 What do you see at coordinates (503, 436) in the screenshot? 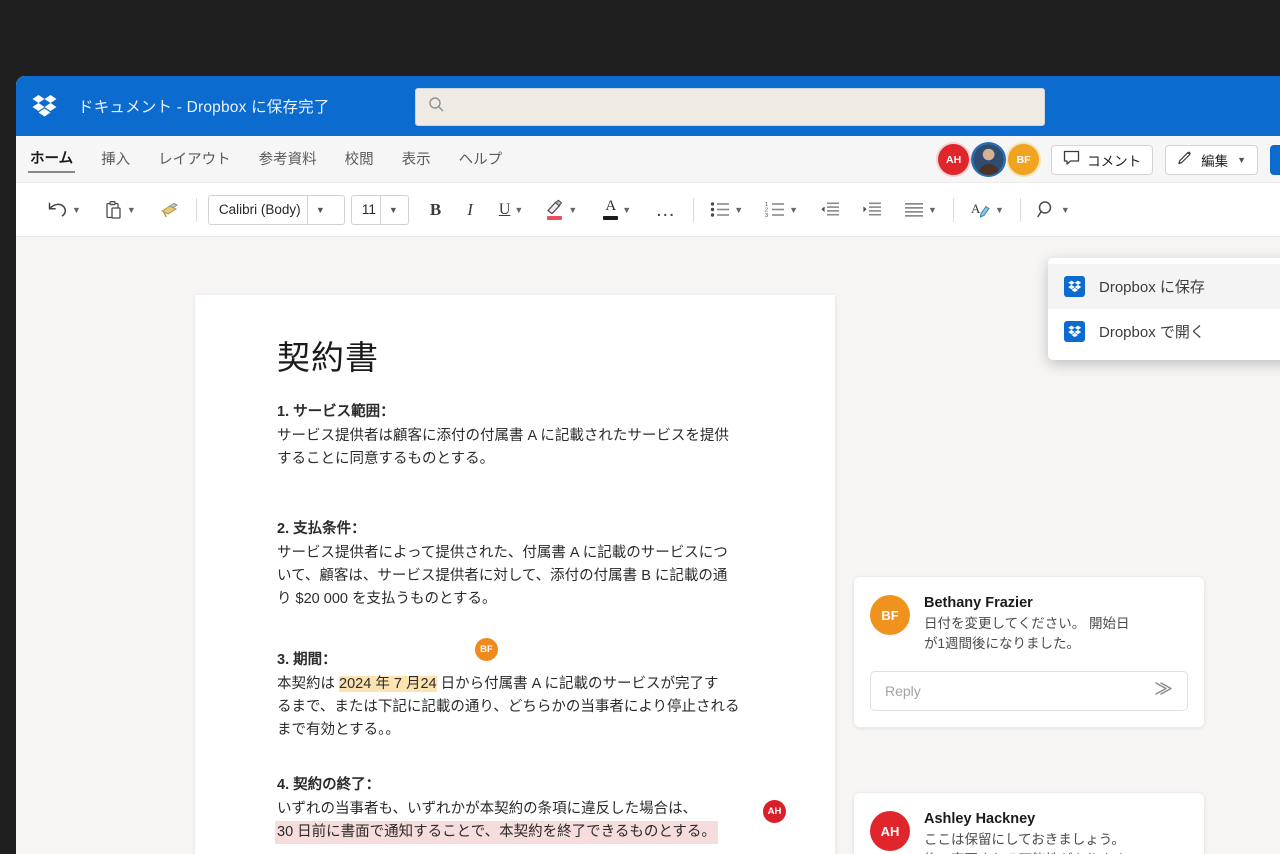
I see `section-1-line-1: サービス提供者は顧客に添付の付属書 A に記載されたサービスを提供` at bounding box center [503, 436].